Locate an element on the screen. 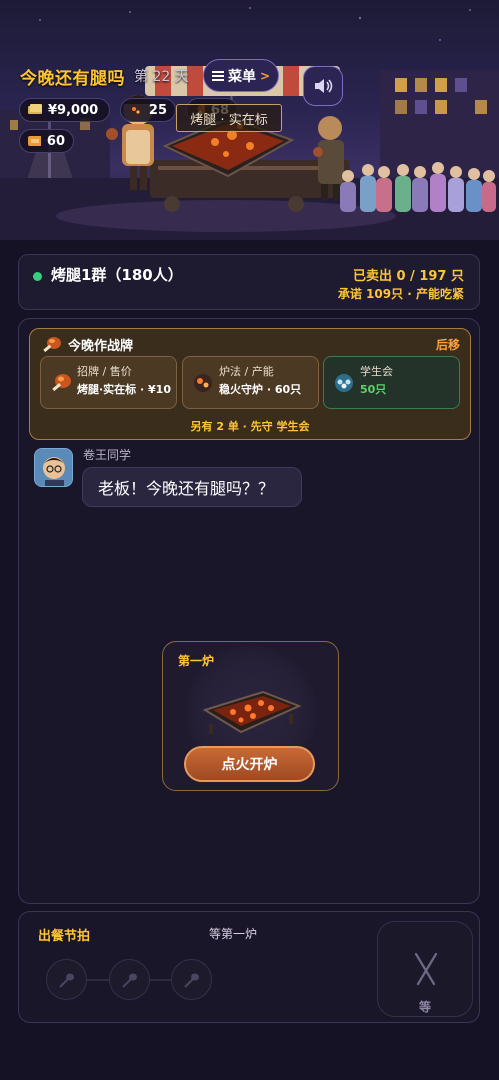  rhythm-title: 出餐节拍 is located at coordinates (64, 936).